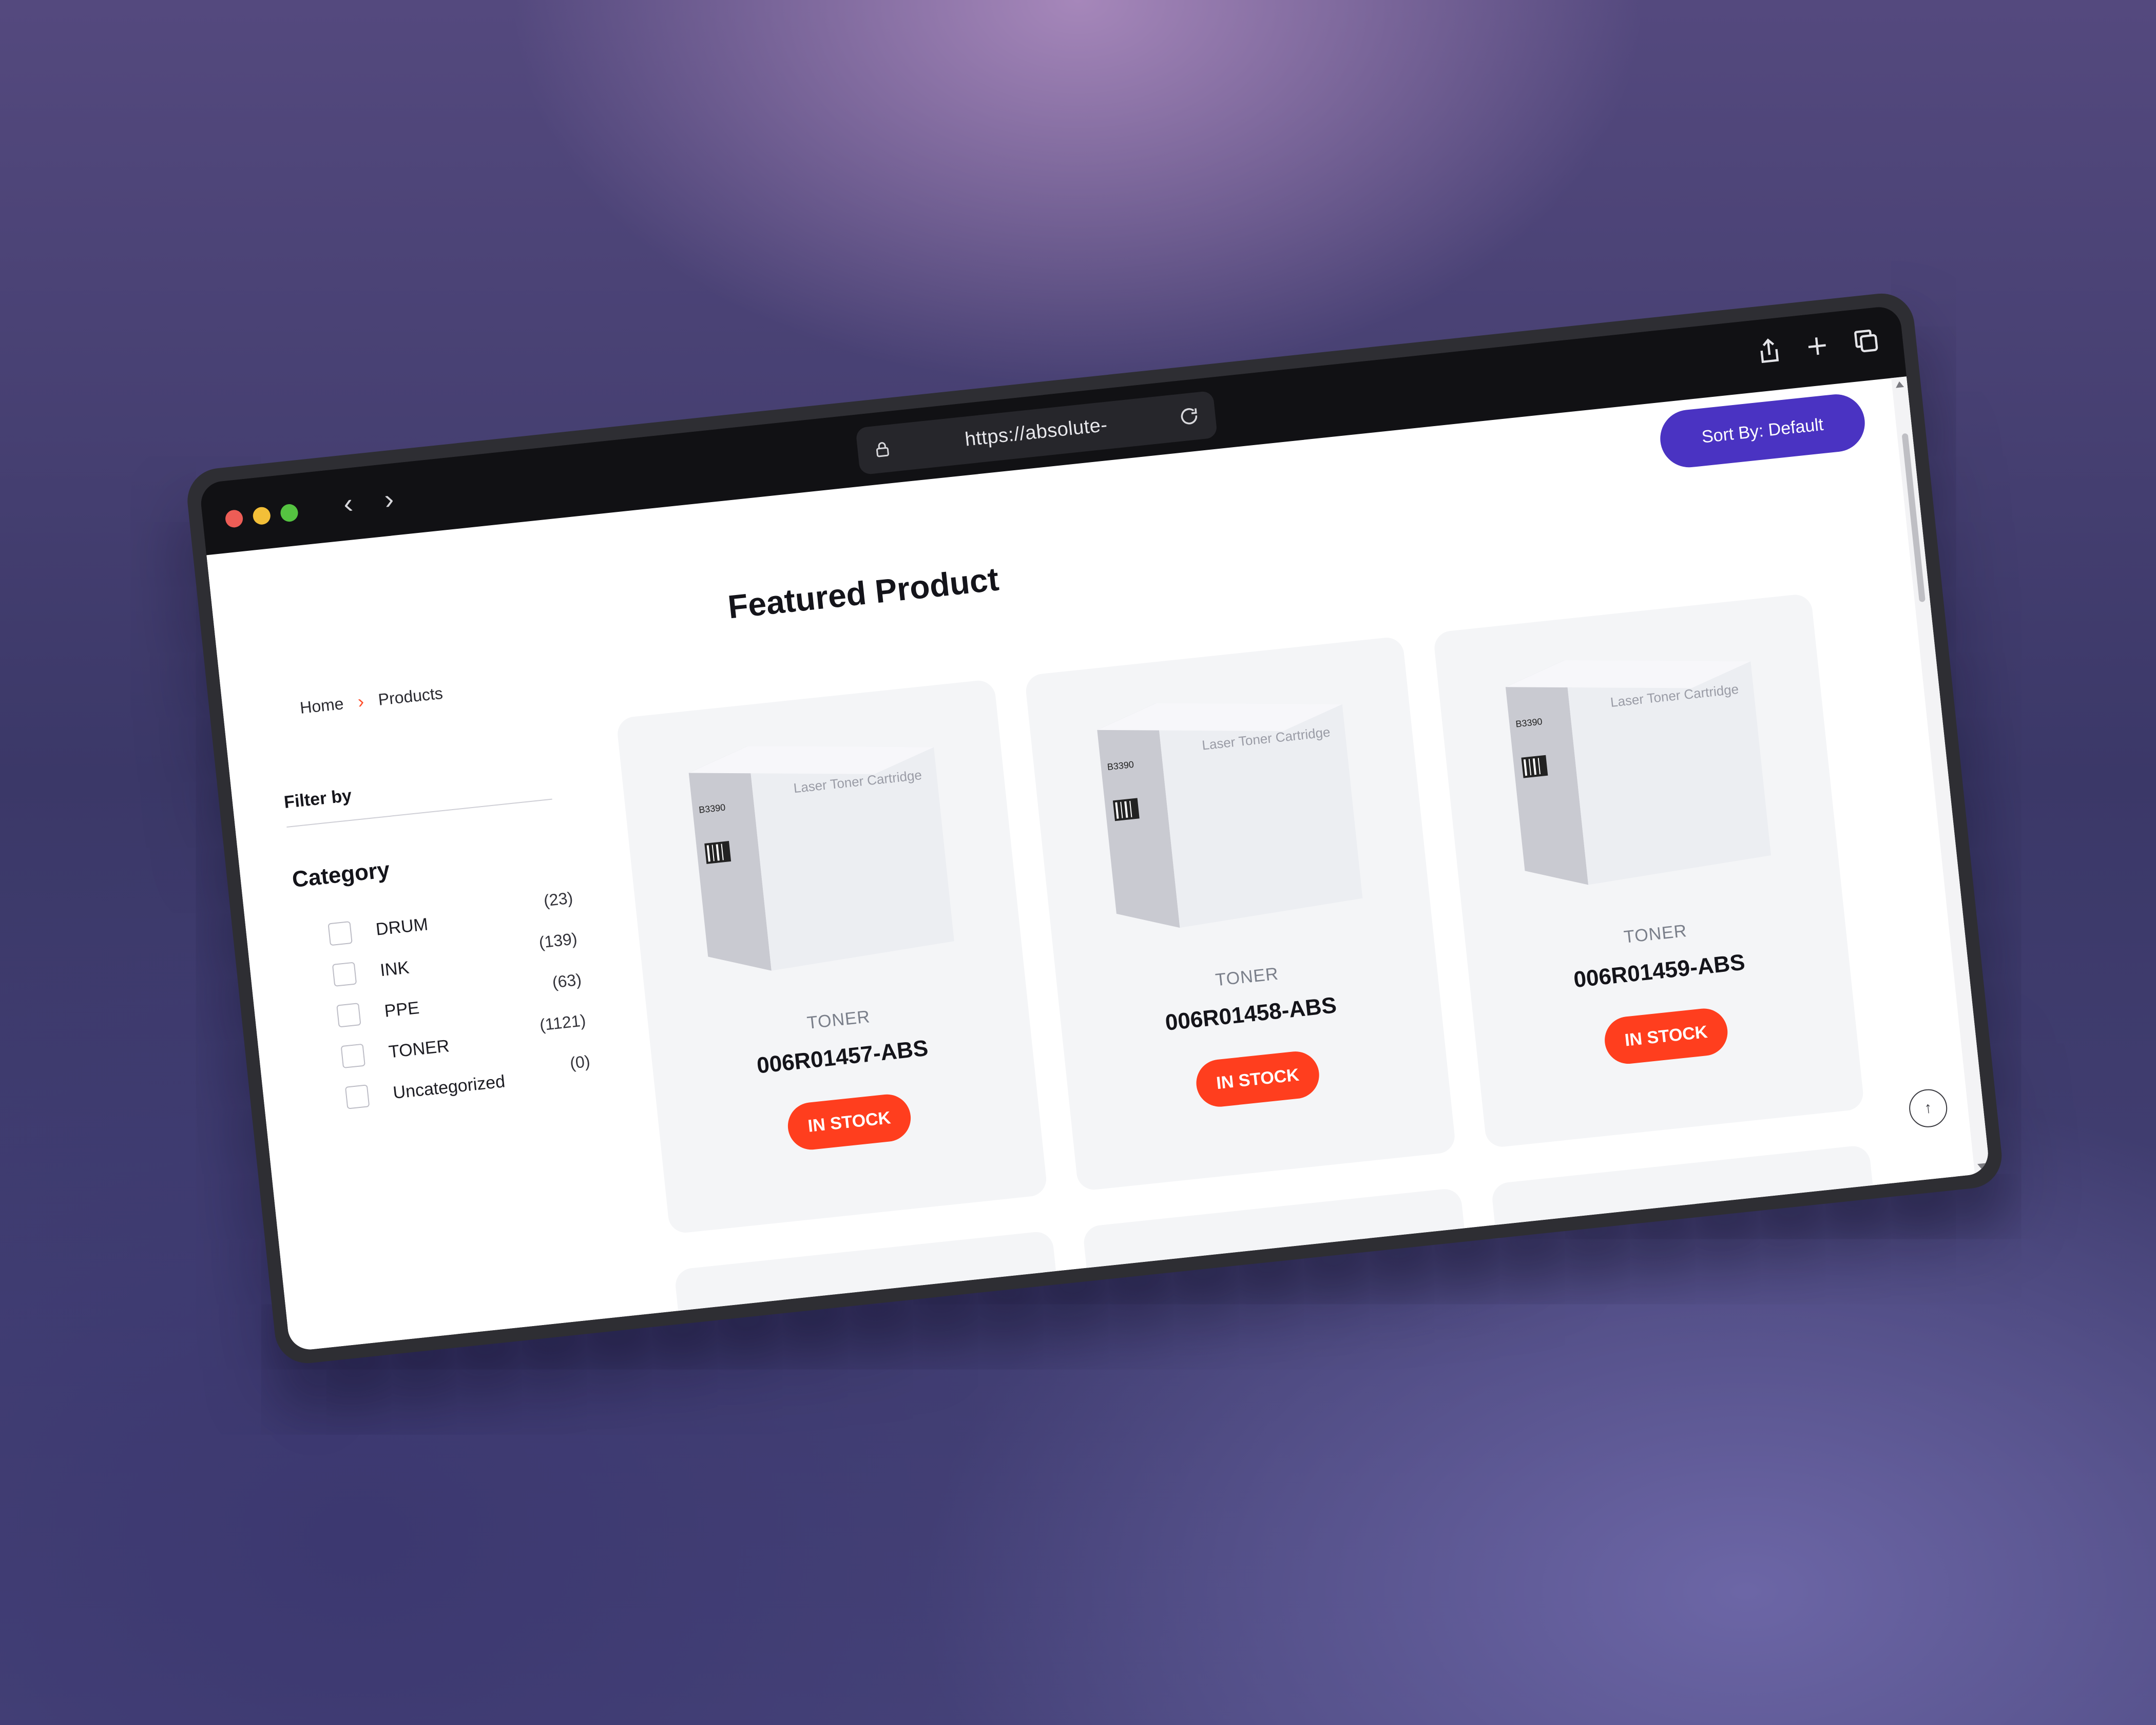  Describe the element at coordinates (1928, 1108) in the screenshot. I see `arrow-up-icon: ↑` at that location.